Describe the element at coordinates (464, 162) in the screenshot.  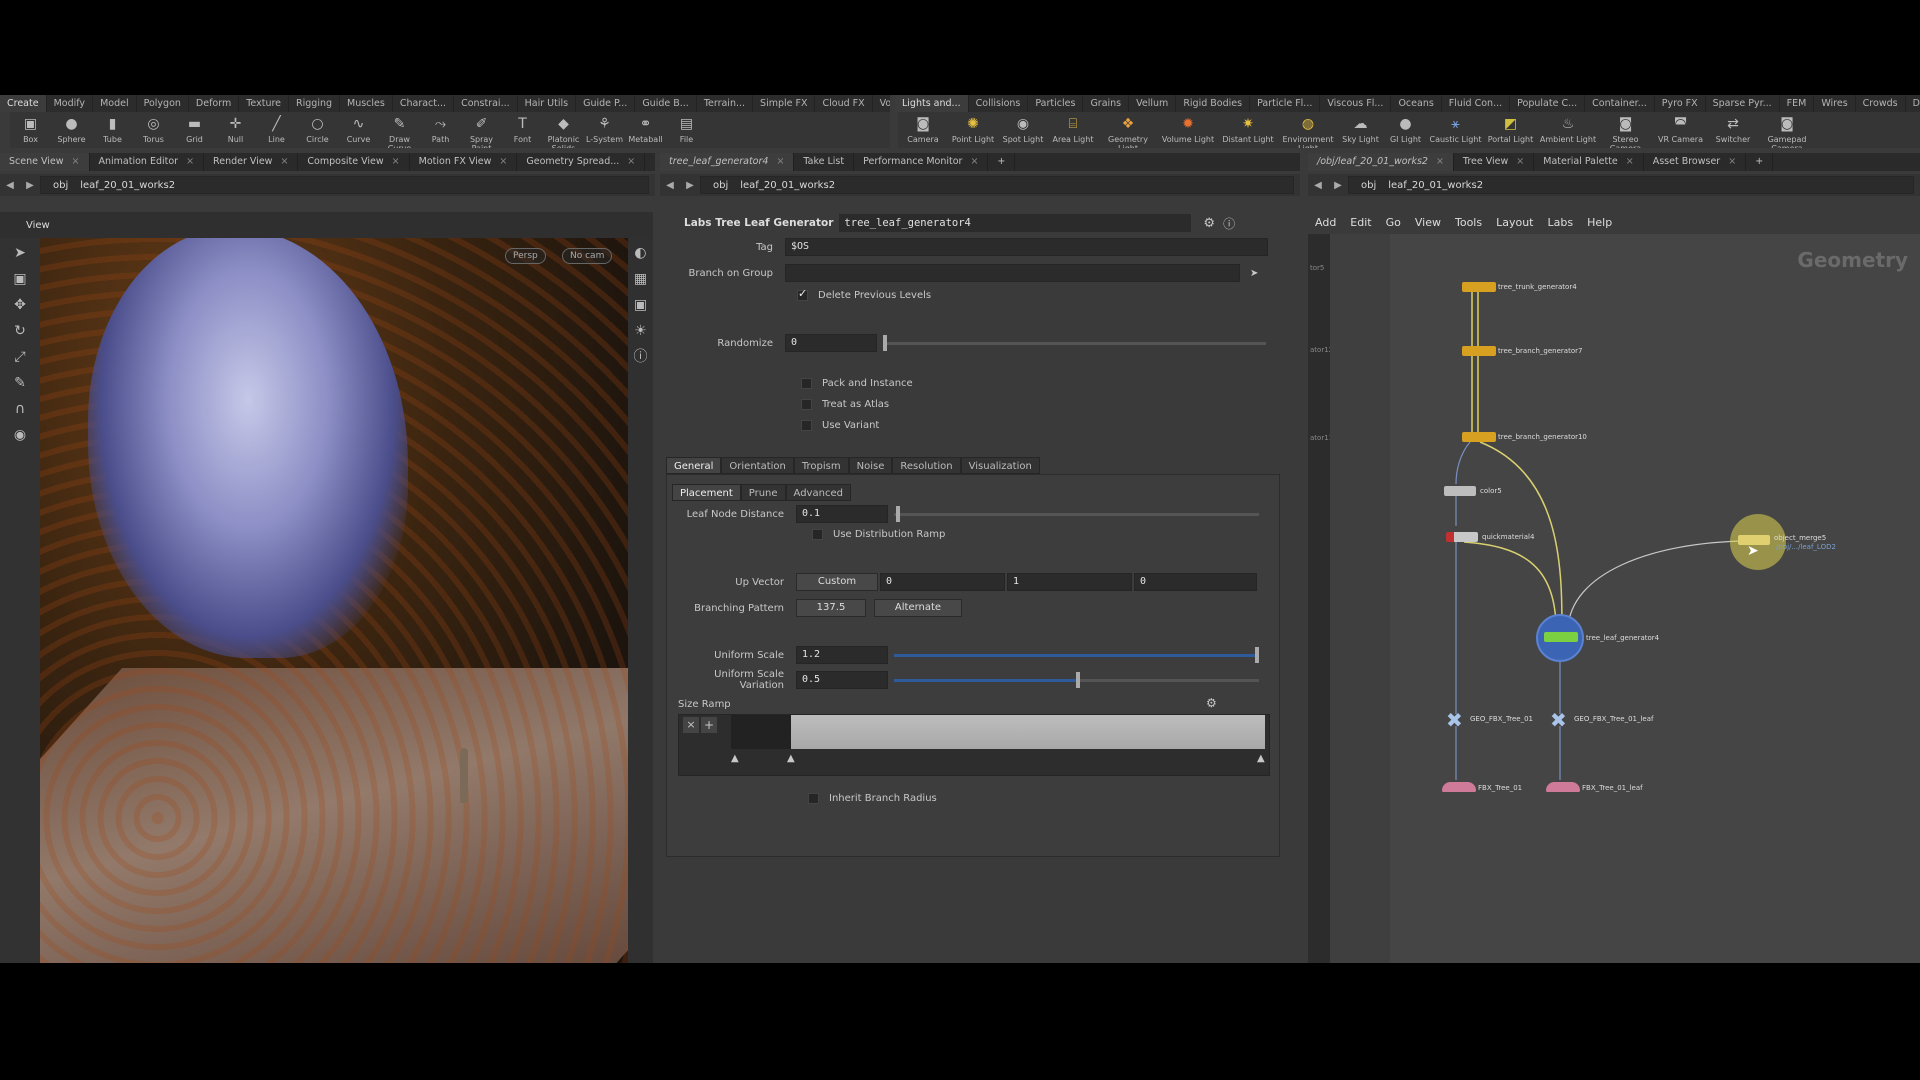
I see `tab-motion-fx-view: Motion FX View ×` at that location.